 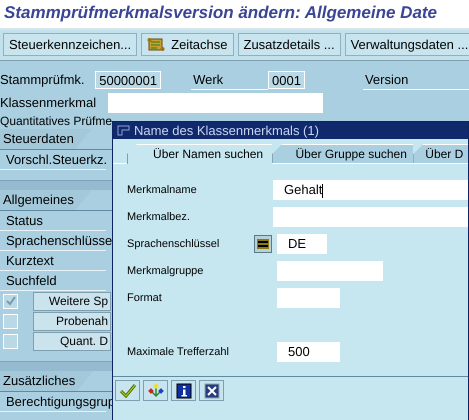 What do you see at coordinates (343, 153) in the screenshot?
I see `tab: Über Gruppe suchen` at bounding box center [343, 153].